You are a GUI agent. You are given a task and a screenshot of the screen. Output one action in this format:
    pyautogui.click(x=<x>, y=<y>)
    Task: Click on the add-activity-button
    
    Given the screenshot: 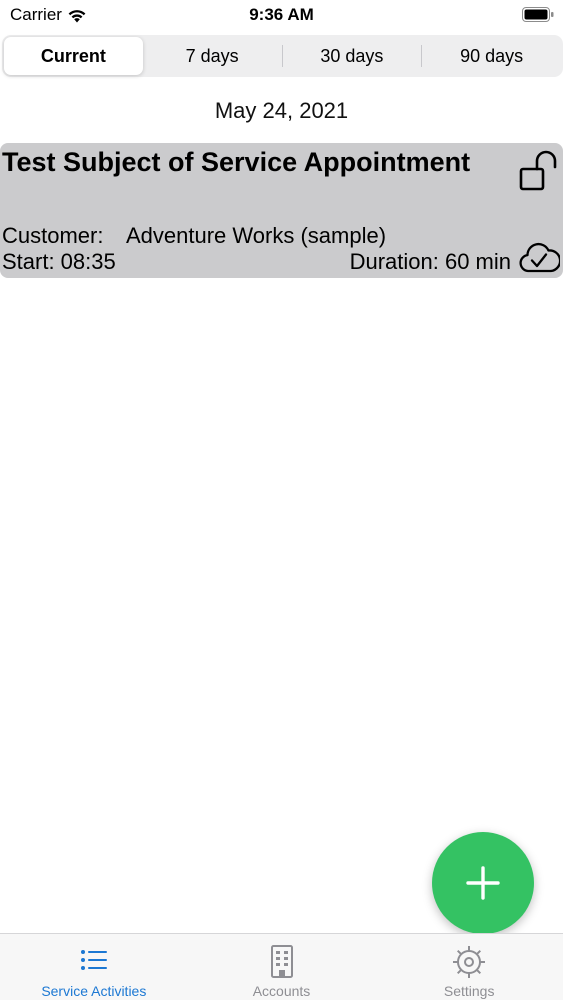 What is the action you would take?
    pyautogui.click(x=483, y=883)
    